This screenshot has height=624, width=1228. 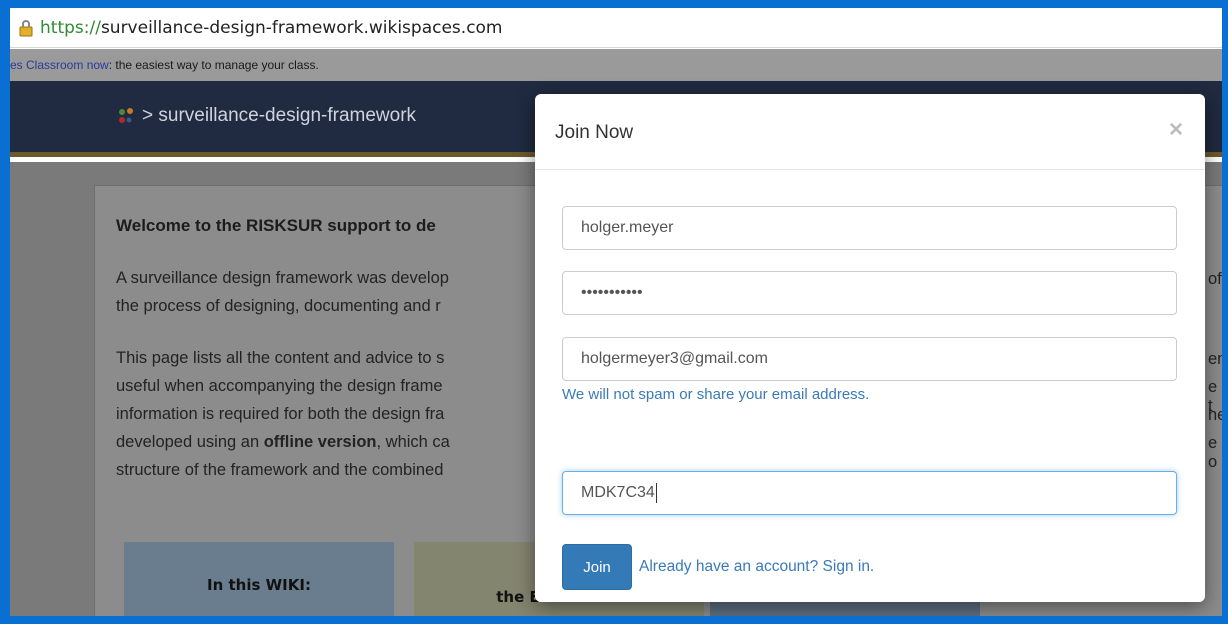 I want to click on notice-link: es Classroom now, so click(x=59, y=65).